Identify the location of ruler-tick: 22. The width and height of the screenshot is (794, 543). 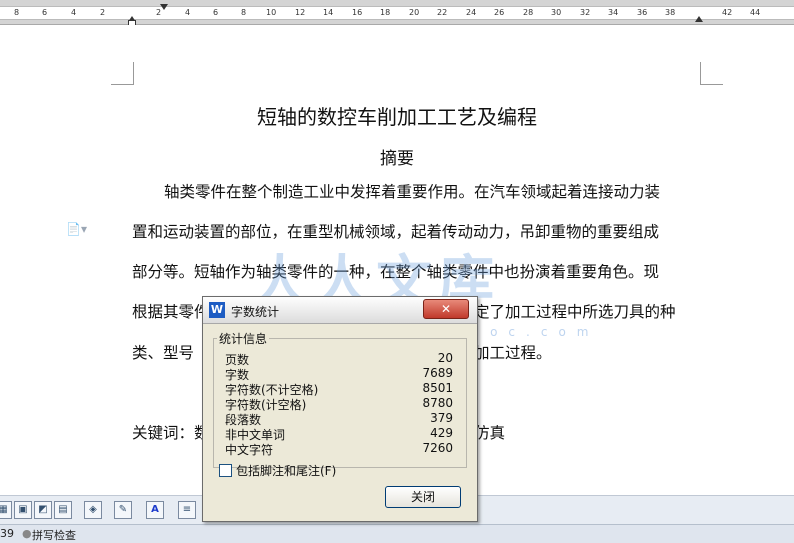
(442, 12).